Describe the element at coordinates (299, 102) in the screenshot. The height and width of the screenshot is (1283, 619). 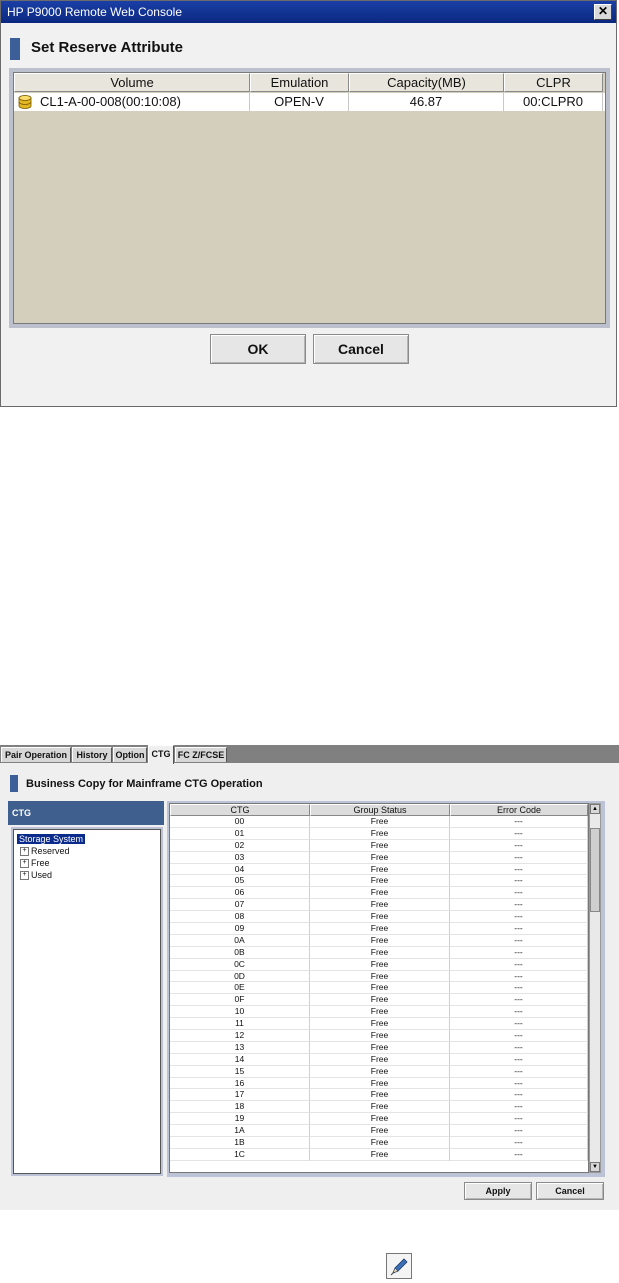
I see `cell-emulation: OPEN-V` at that location.